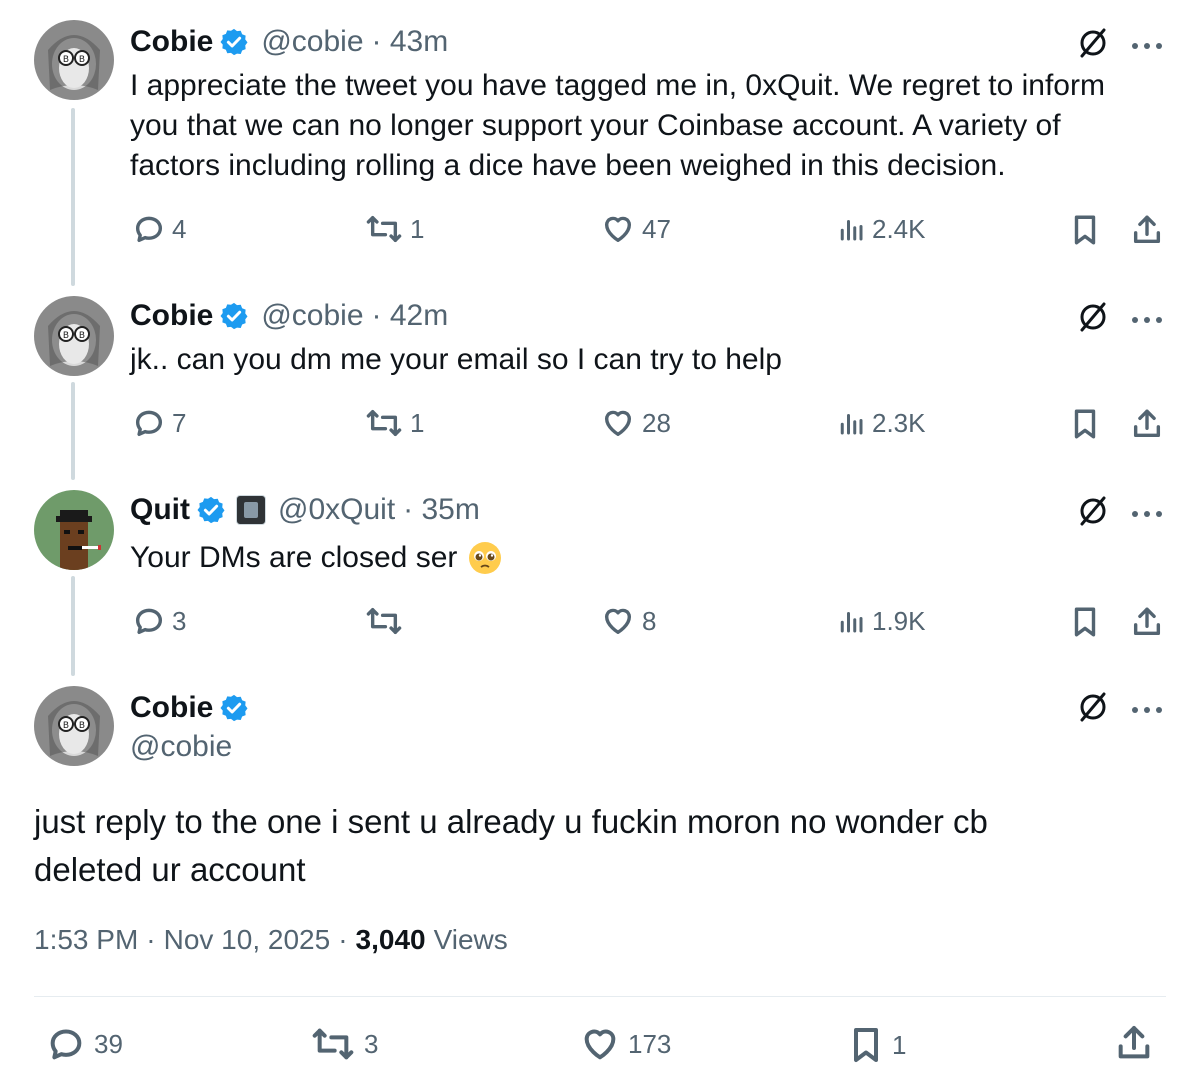  What do you see at coordinates (470, 939) in the screenshot?
I see `views-label: Views` at bounding box center [470, 939].